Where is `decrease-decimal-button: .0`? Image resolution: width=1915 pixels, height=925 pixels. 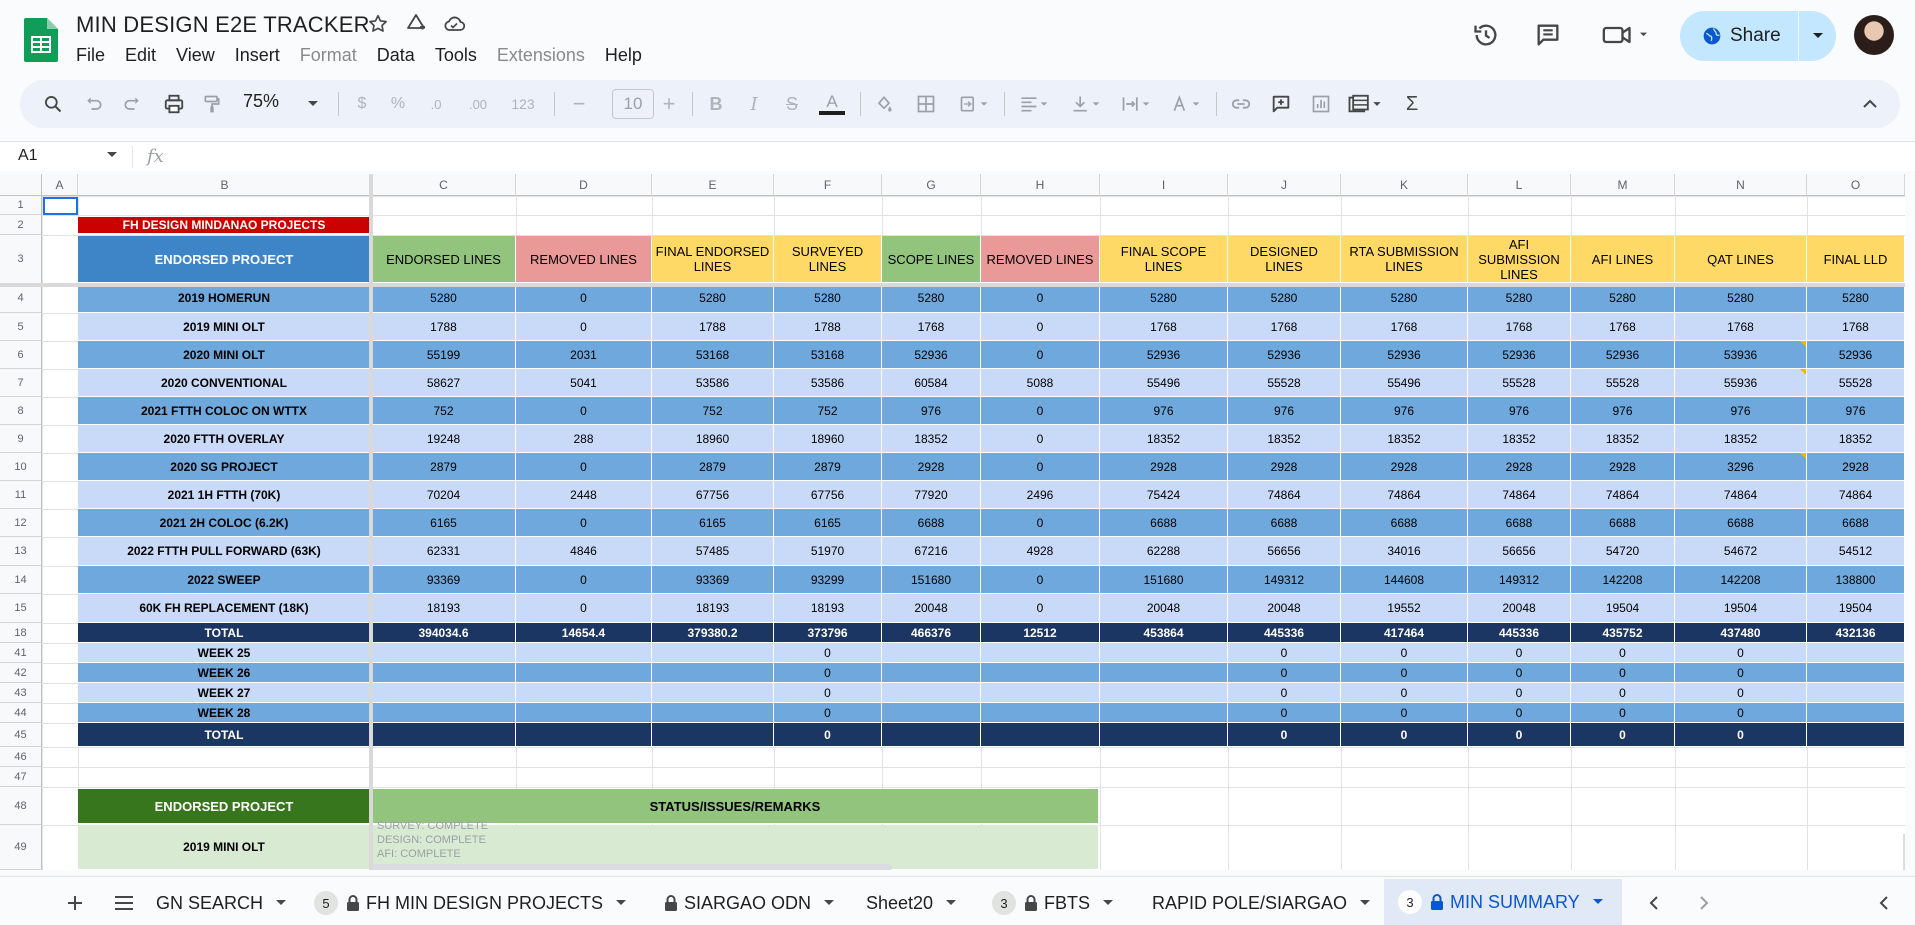 decrease-decimal-button: .0 is located at coordinates (436, 104).